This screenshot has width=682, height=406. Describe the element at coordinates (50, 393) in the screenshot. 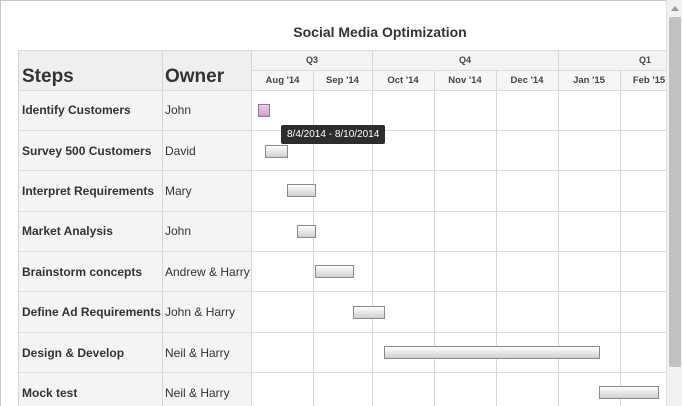

I see `task-step: Mock test` at that location.